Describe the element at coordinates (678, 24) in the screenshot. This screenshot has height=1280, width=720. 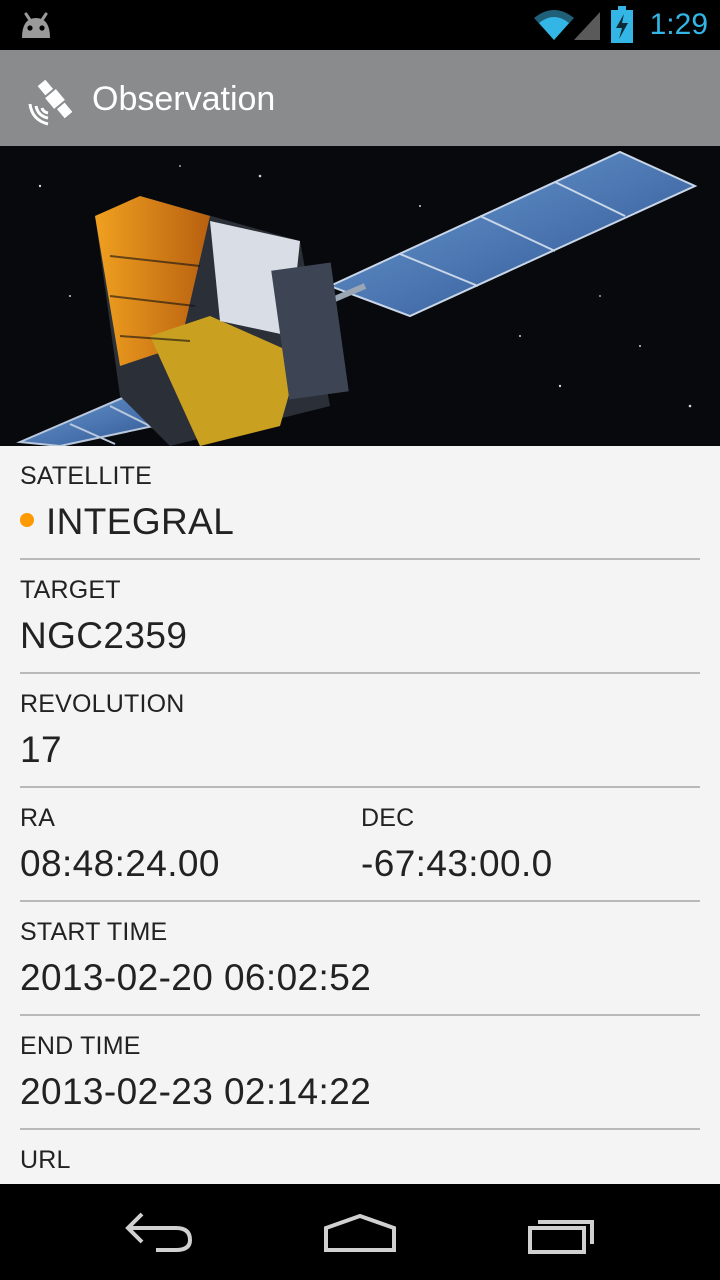
I see `status-clock: 1:29` at that location.